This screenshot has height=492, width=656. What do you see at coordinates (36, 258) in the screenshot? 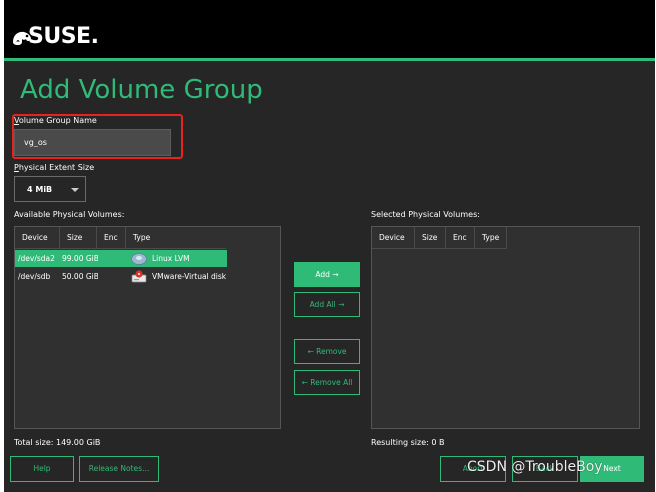
I see `row-device: /dev/sda2` at bounding box center [36, 258].